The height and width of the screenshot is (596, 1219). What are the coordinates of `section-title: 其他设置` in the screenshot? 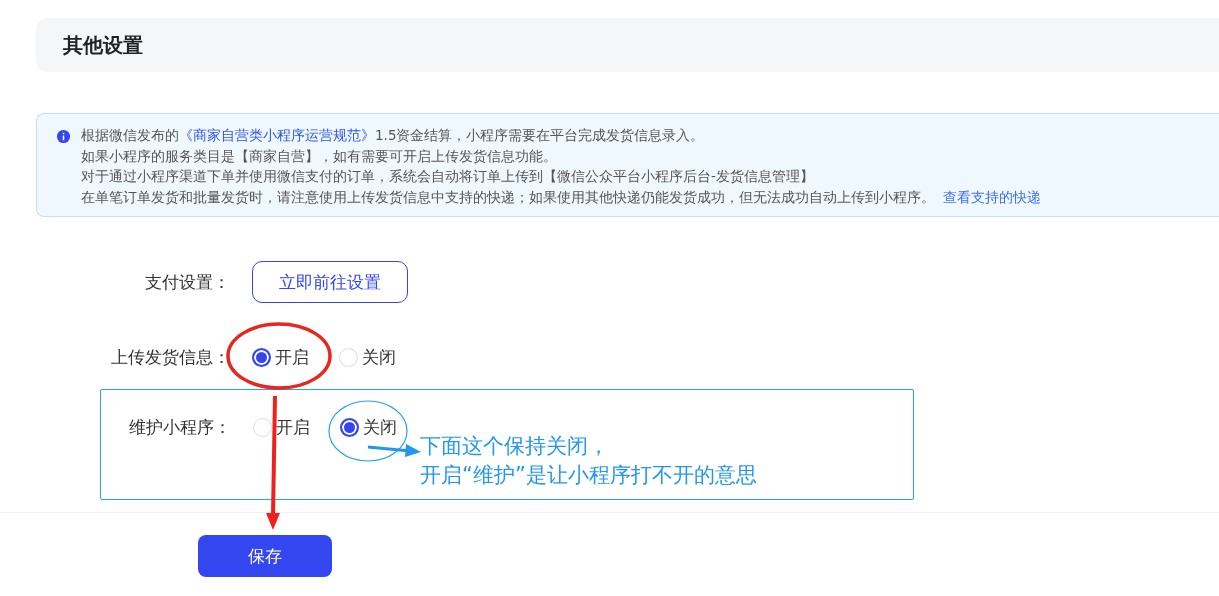 It's located at (103, 45).